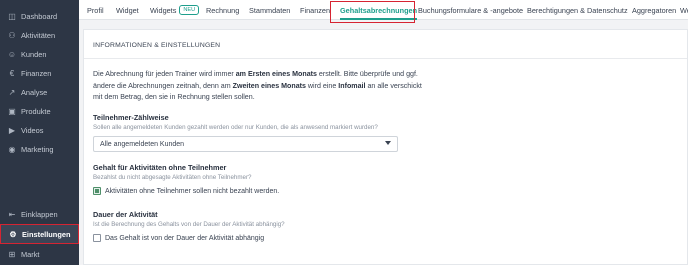 The width and height of the screenshot is (688, 265). I want to click on tab-label: Profil, so click(95, 10).